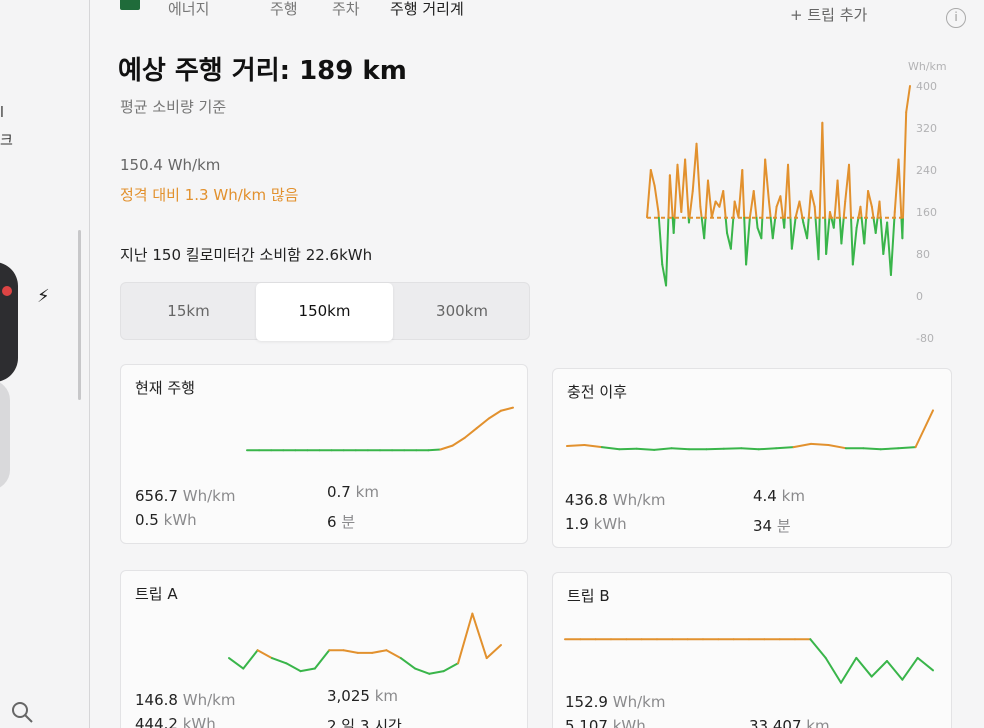 This screenshot has width=984, height=728. I want to click on stat-value: 34, so click(763, 526).